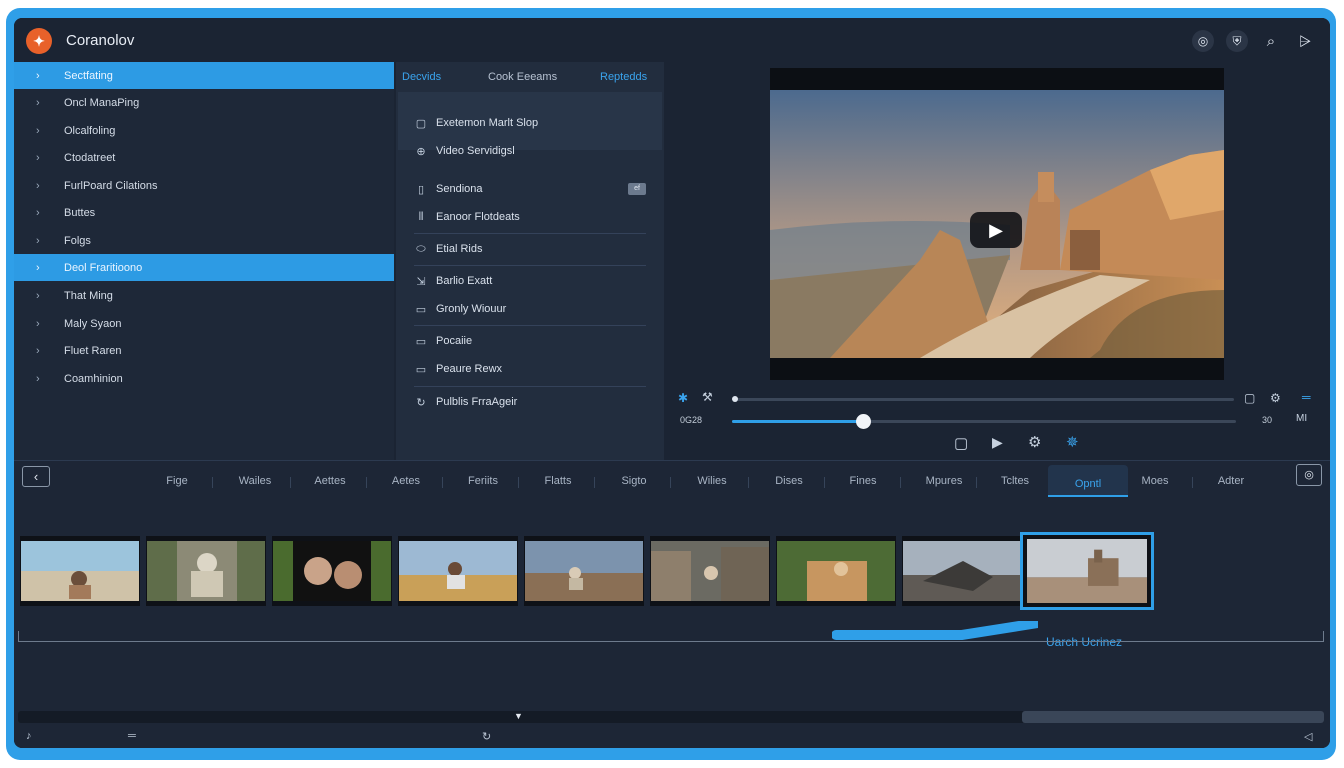  Describe the element at coordinates (204, 295) in the screenshot. I see `sidebar-item: › That Ming` at that location.